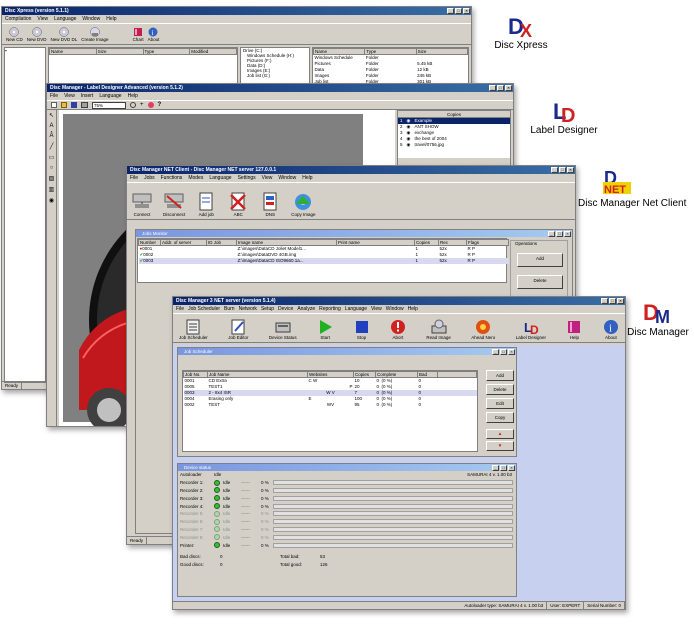 This screenshot has width=694, height=629. Describe the element at coordinates (6, 50) in the screenshot. I see `tree-root-item: ▪` at that location.